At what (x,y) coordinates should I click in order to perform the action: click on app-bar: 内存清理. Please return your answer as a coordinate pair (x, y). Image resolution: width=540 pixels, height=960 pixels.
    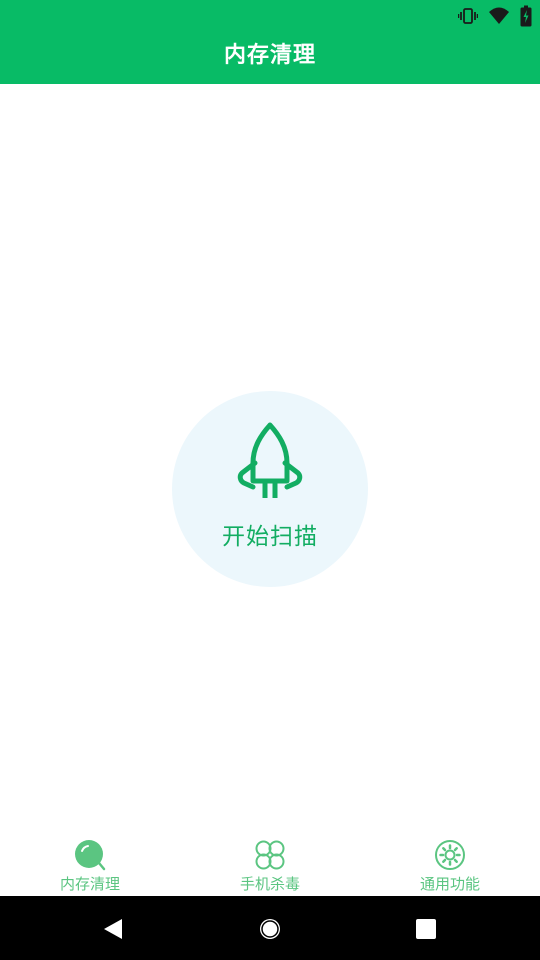
    Looking at the image, I should click on (270, 58).